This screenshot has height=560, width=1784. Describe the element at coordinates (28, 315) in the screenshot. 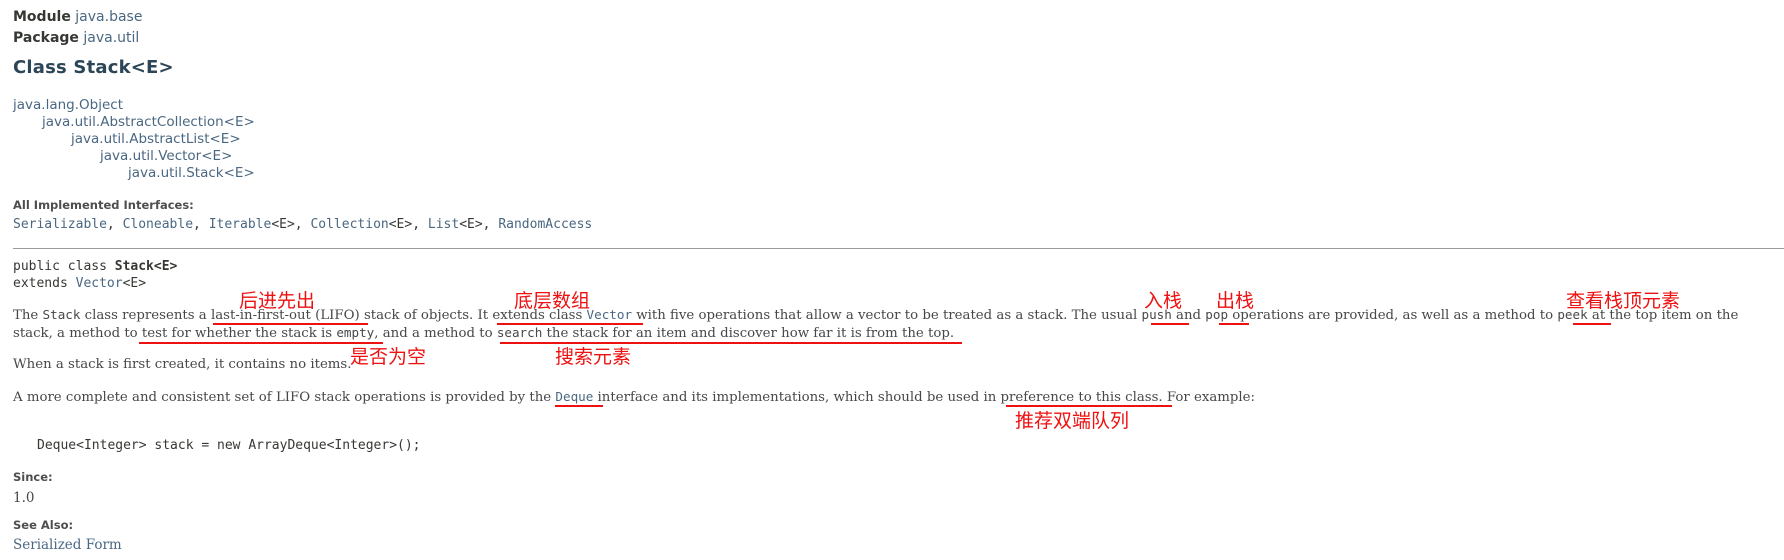

I see `description-line-1-segment: The` at that location.